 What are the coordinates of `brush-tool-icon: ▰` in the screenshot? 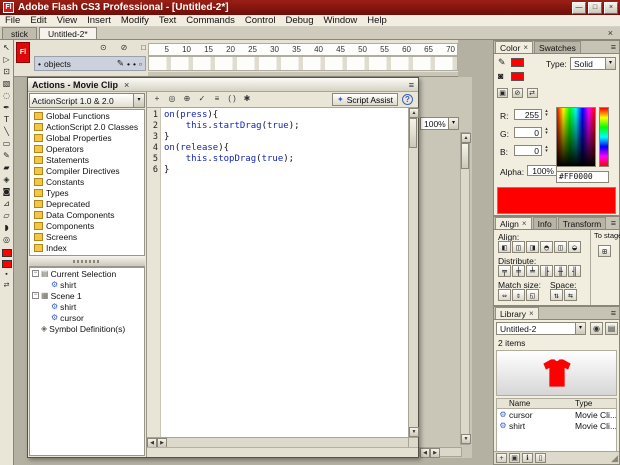 It's located at (7, 168).